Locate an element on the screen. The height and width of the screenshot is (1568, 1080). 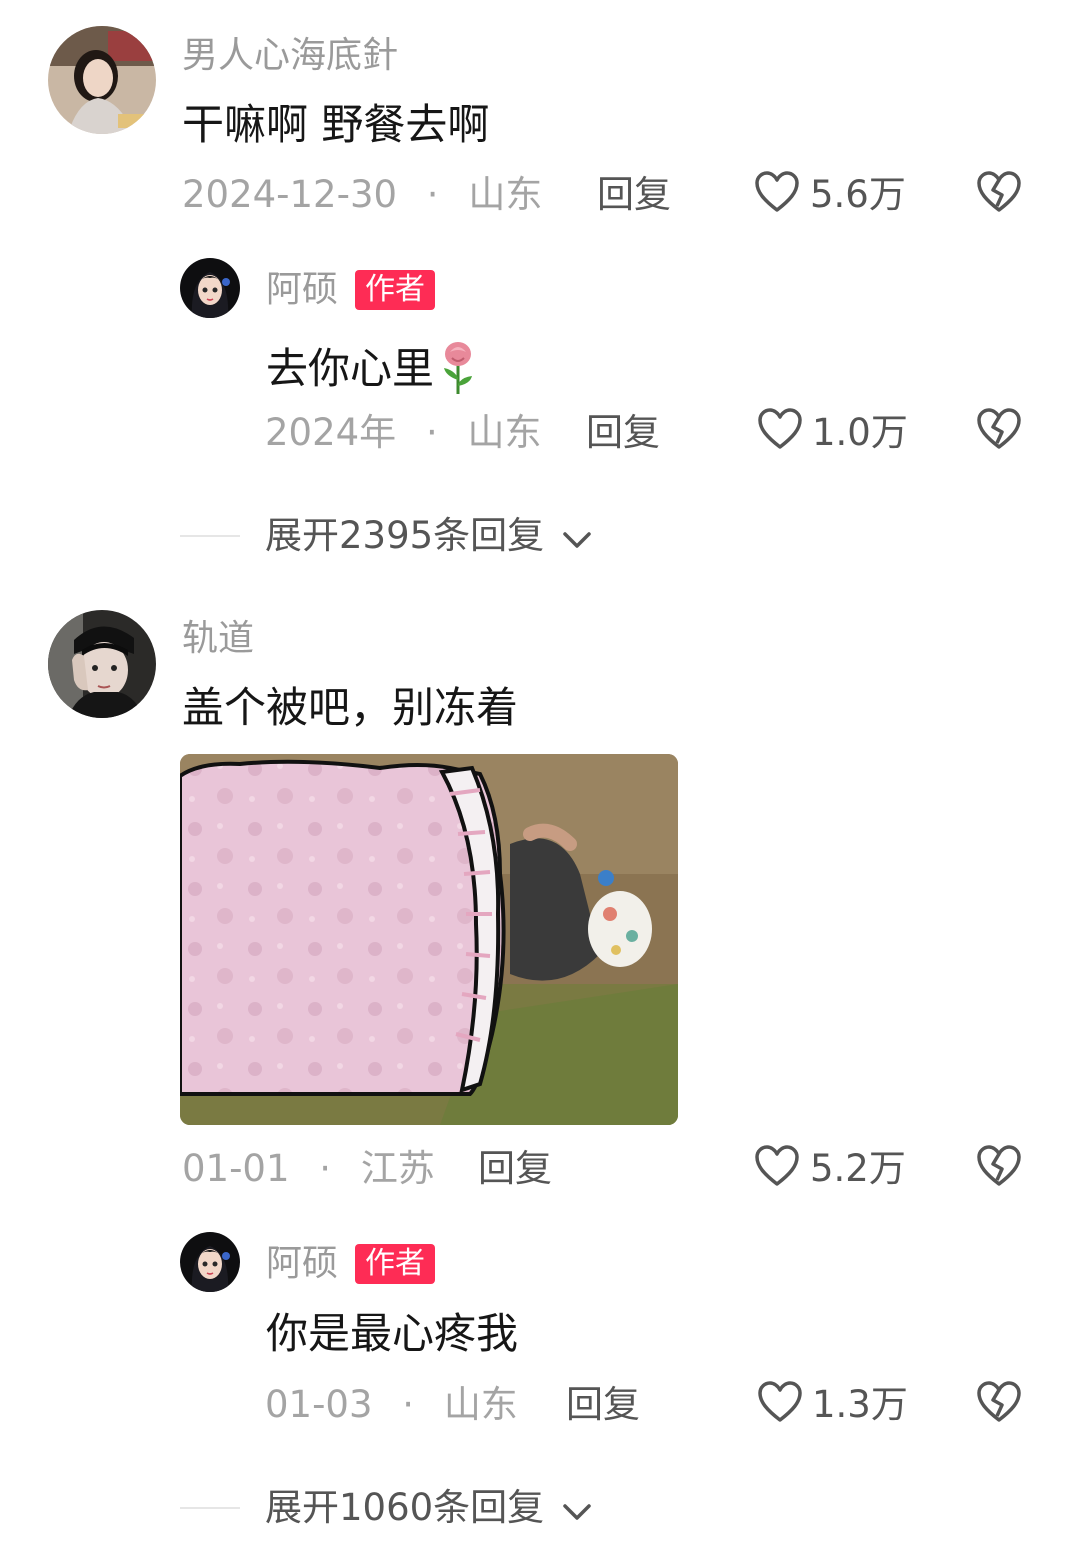
comment-location: 山东 is located at coordinates (505, 194).